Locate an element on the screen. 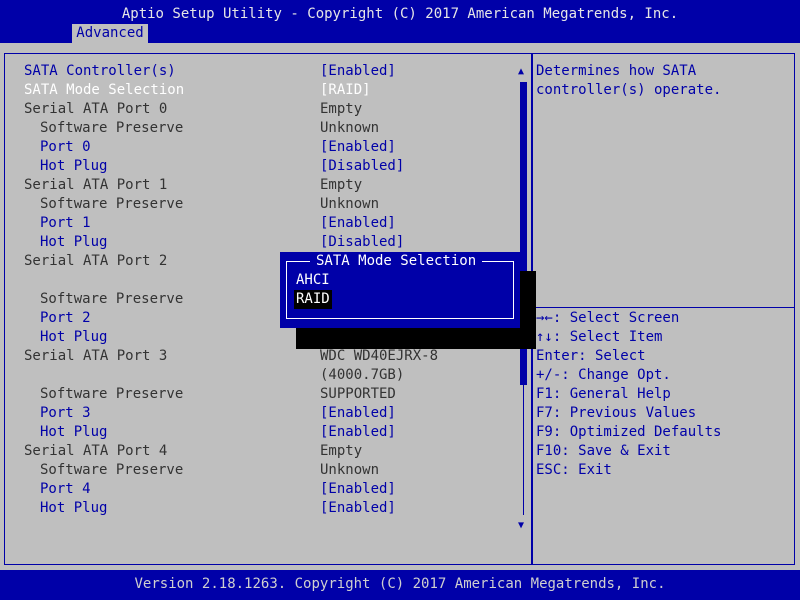  setting-sata-controllers-value: [Enabled] is located at coordinates (358, 71).